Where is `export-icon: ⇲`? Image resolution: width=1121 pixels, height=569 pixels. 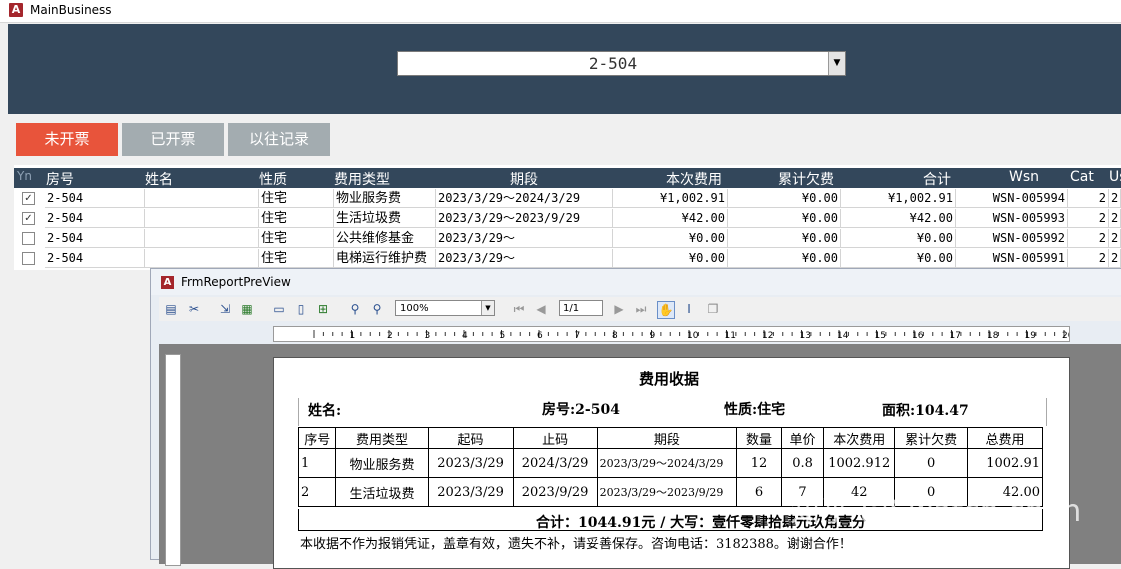 export-icon: ⇲ is located at coordinates (225, 309).